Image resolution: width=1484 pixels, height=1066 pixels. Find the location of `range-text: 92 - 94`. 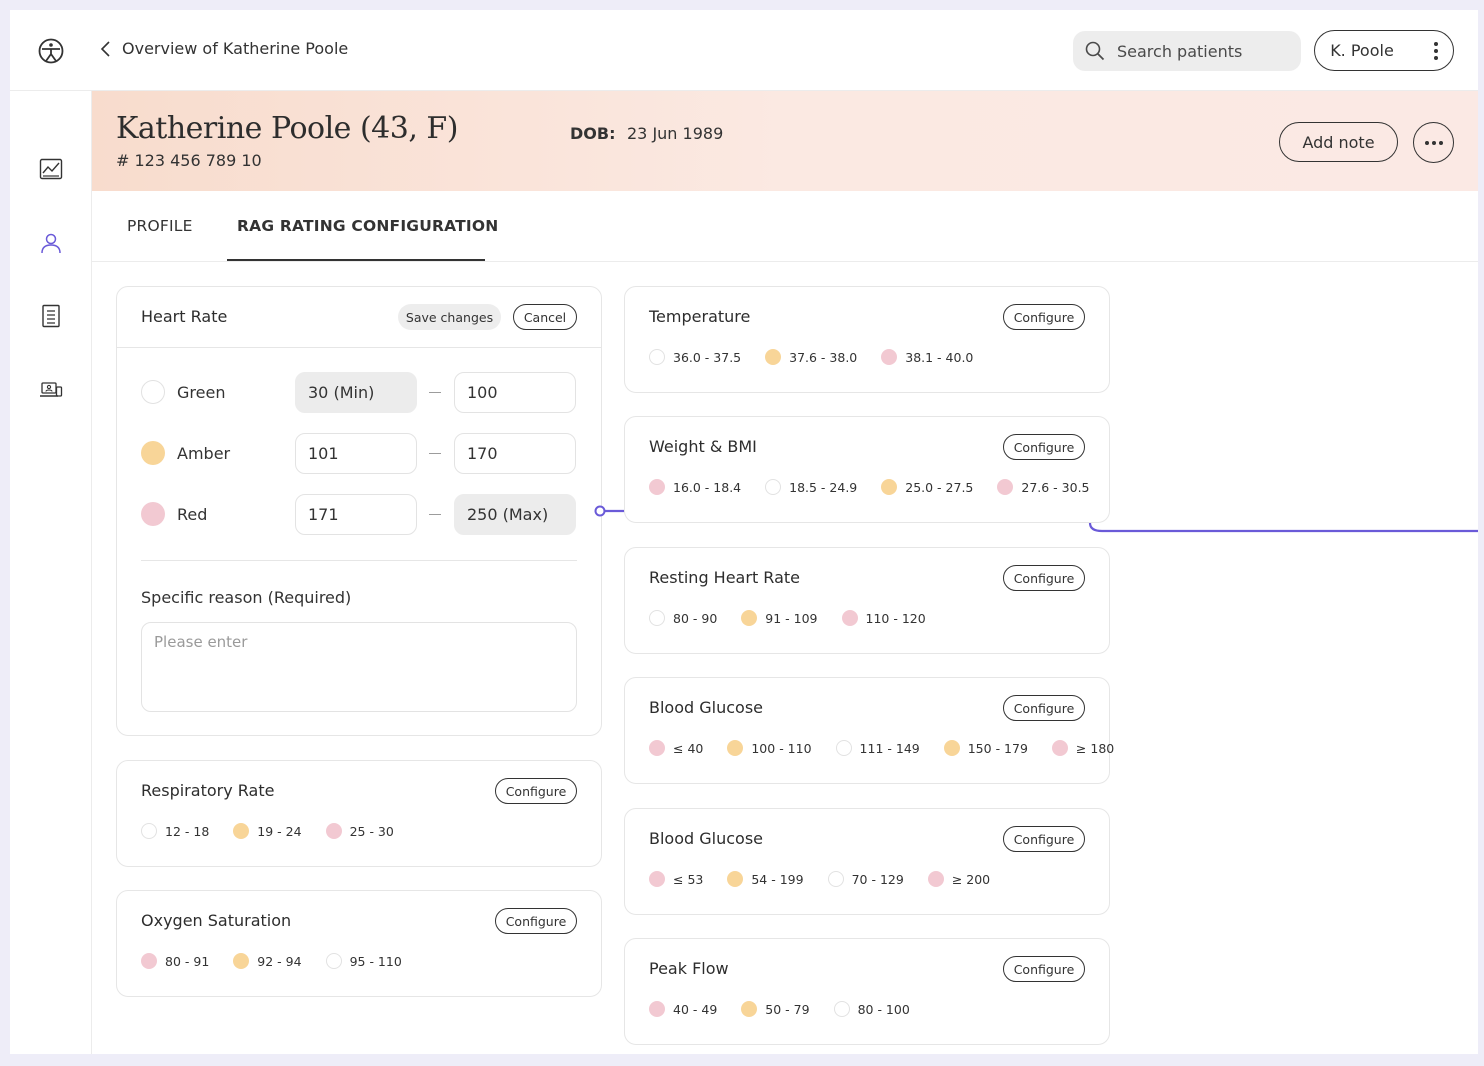

range-text: 92 - 94 is located at coordinates (279, 961).